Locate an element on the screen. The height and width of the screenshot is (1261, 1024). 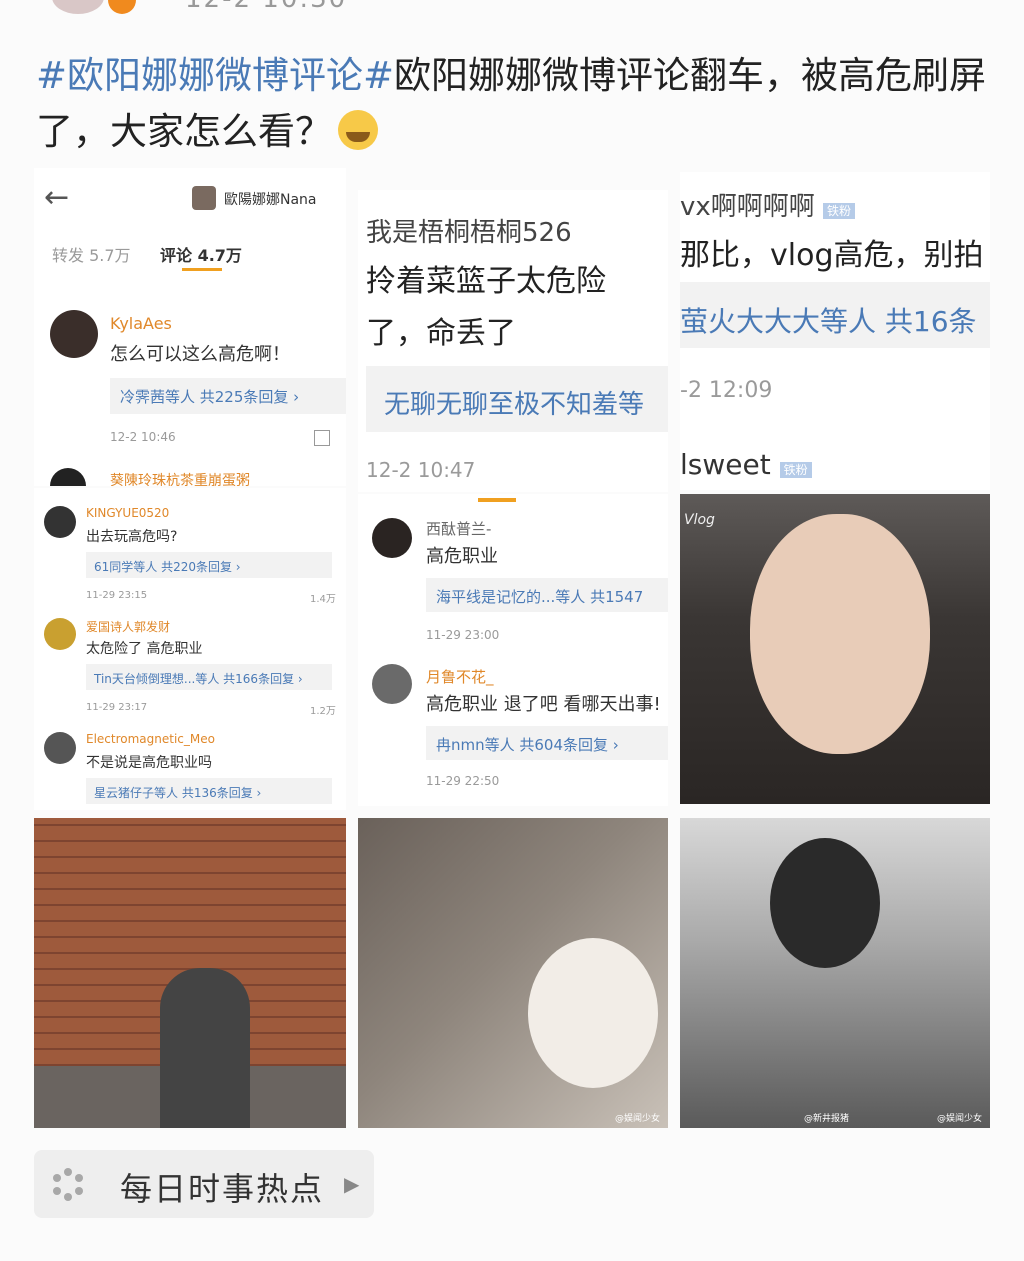
comment-user: KylaAes is located at coordinates (141, 323).